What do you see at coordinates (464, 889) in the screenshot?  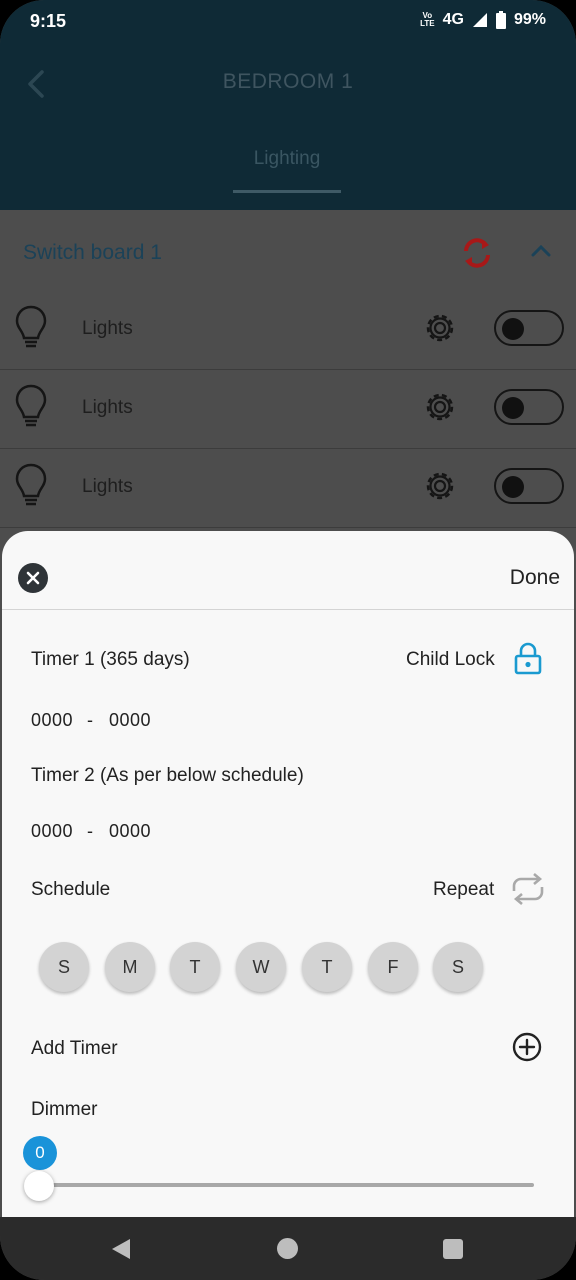 I see `repeat-label: Repeat` at bounding box center [464, 889].